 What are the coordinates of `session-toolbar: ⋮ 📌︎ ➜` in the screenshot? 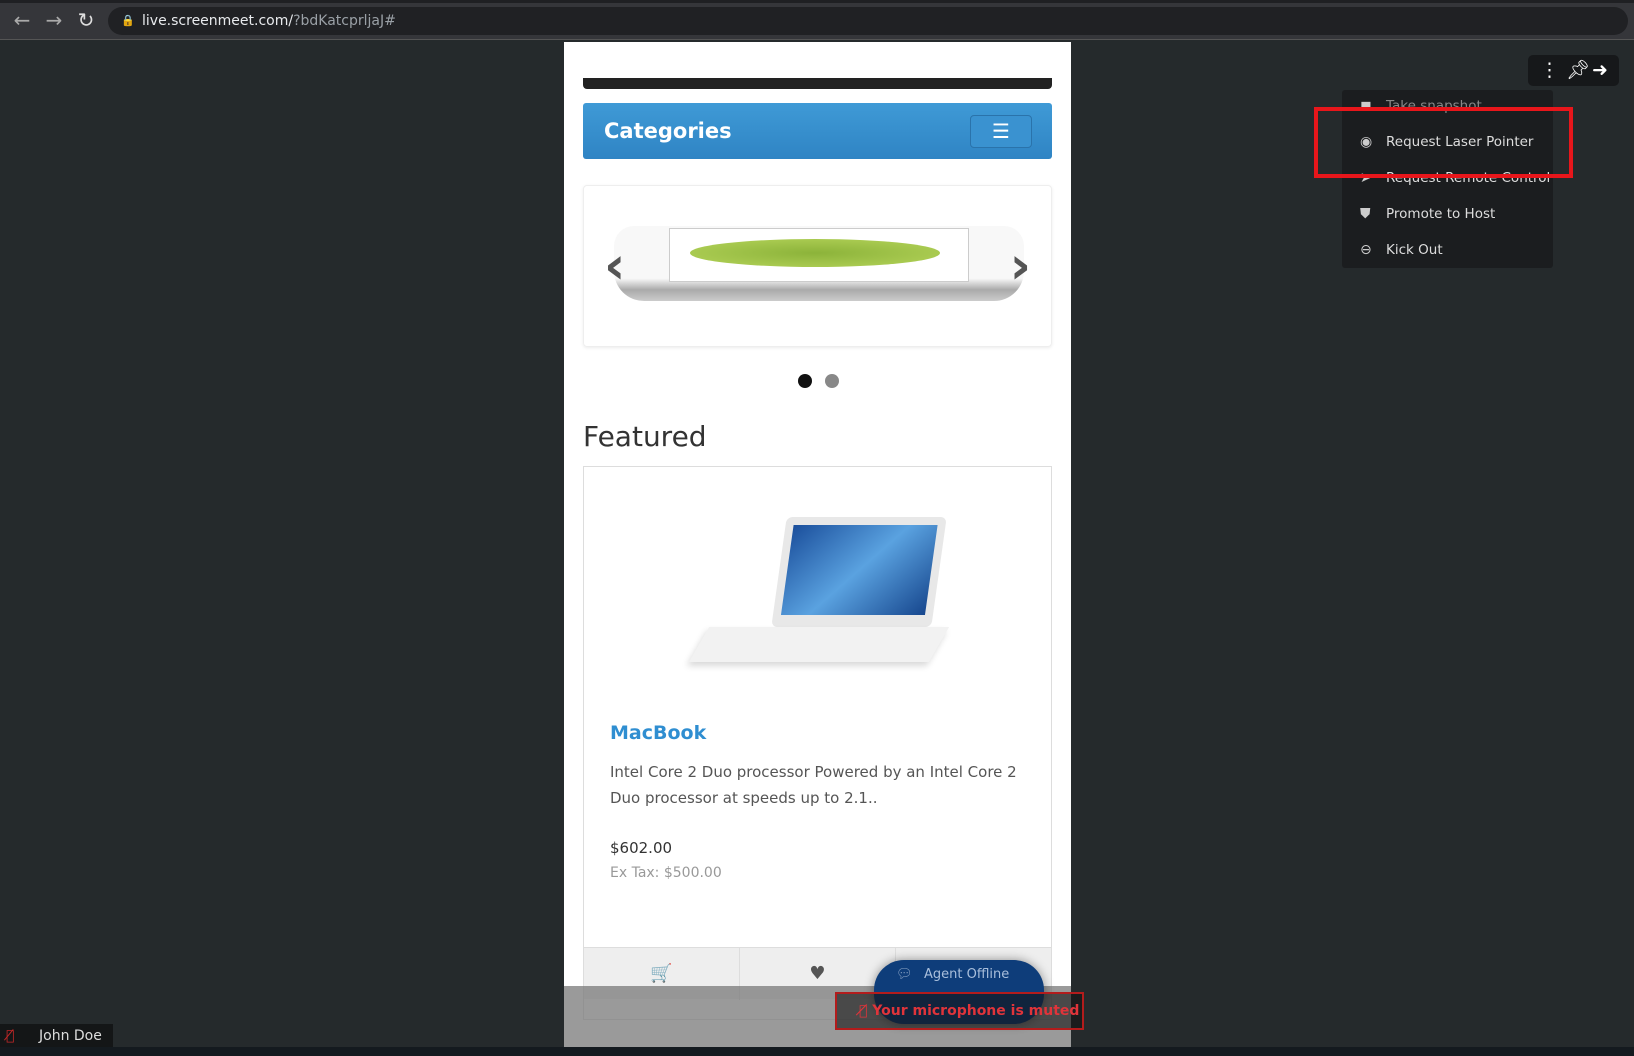 It's located at (1573, 70).